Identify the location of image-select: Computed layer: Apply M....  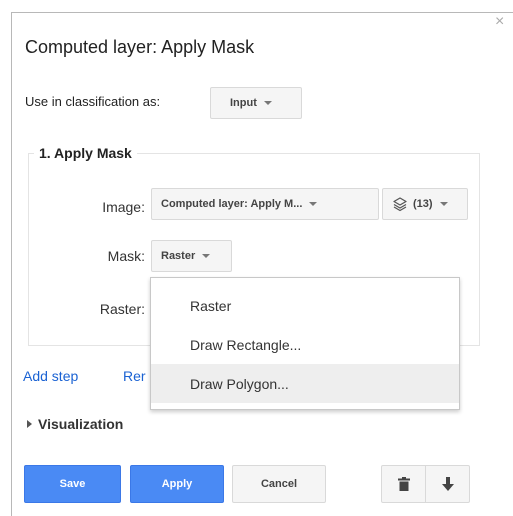
(265, 204).